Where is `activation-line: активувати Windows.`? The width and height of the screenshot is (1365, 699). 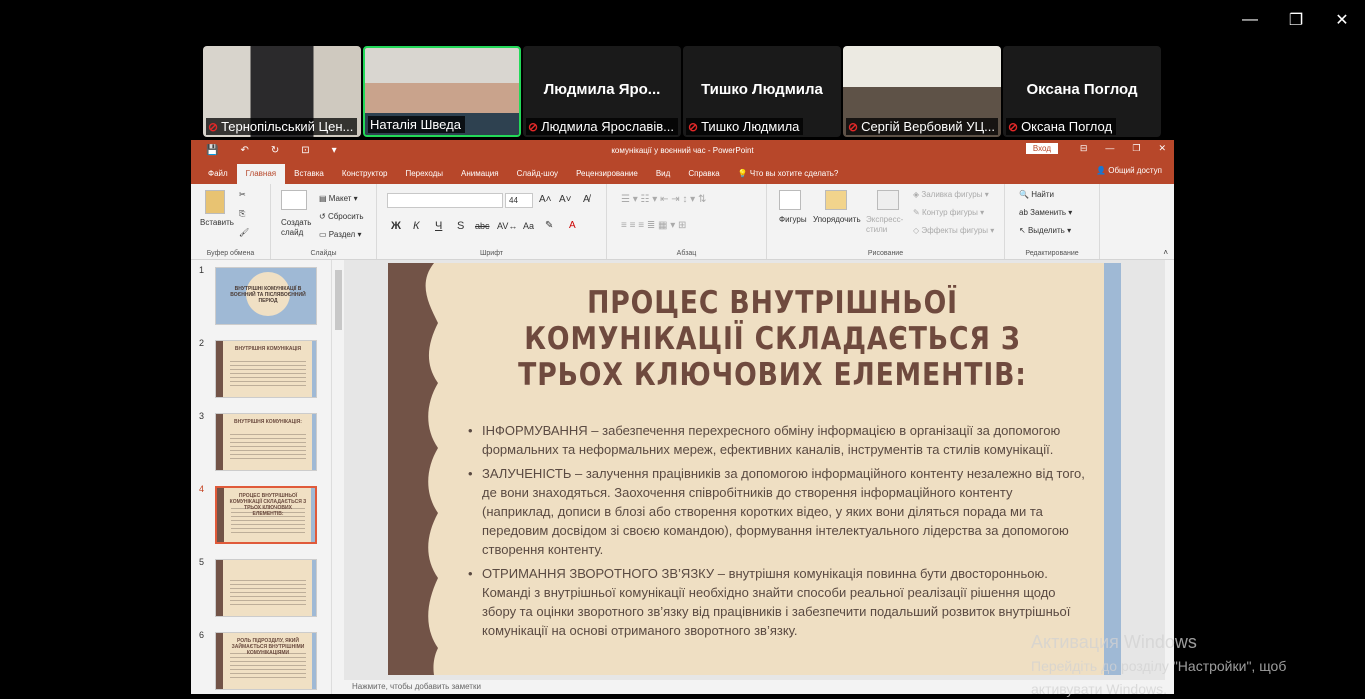
activation-line: активувати Windows. is located at coordinates (1099, 689).